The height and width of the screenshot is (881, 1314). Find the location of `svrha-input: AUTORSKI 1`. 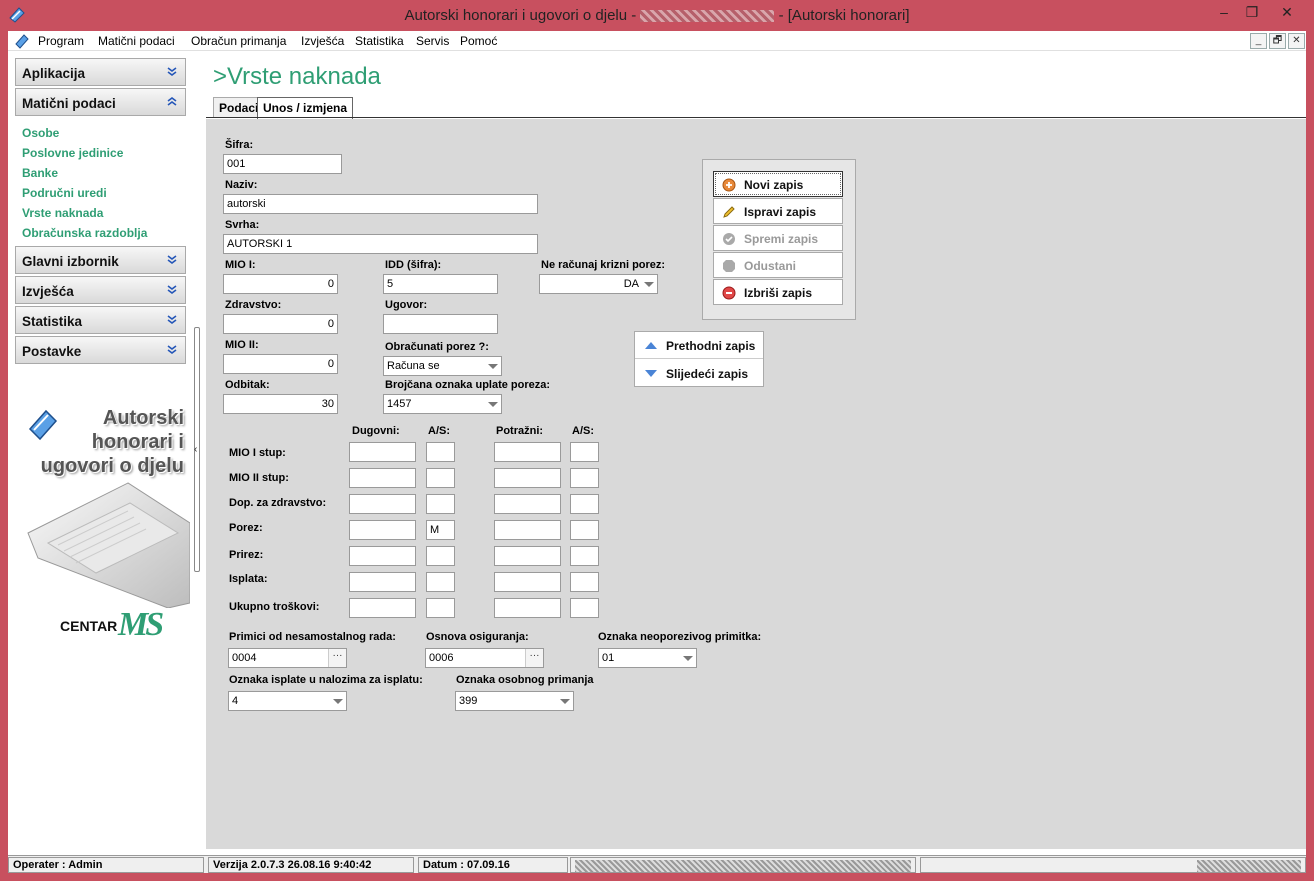

svrha-input: AUTORSKI 1 is located at coordinates (380, 244).